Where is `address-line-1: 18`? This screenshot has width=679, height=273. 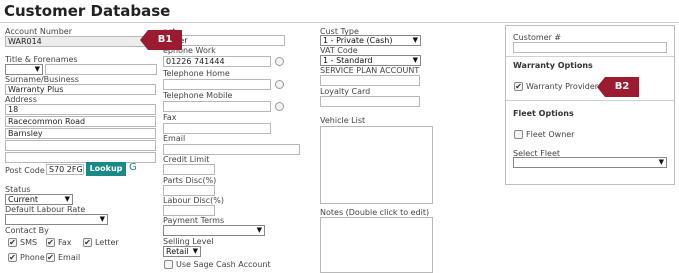 address-line-1: 18 is located at coordinates (80, 109).